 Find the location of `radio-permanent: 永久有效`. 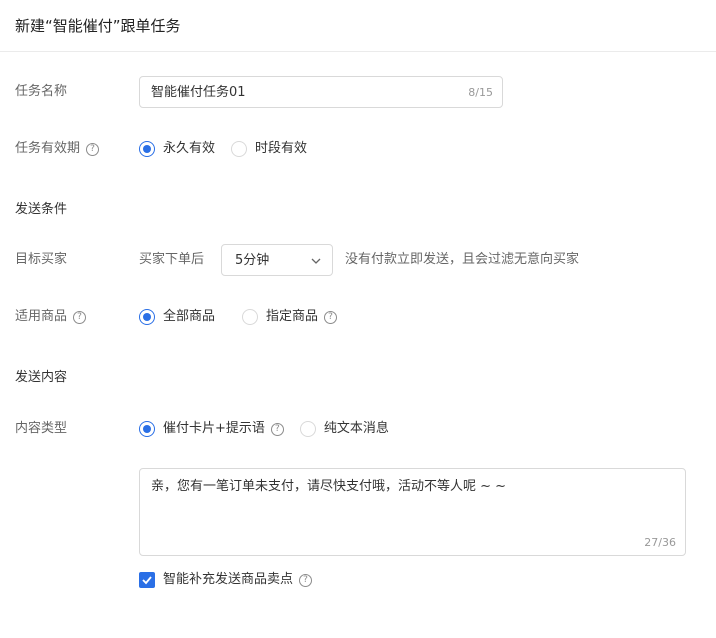

radio-permanent: 永久有效 is located at coordinates (177, 149).